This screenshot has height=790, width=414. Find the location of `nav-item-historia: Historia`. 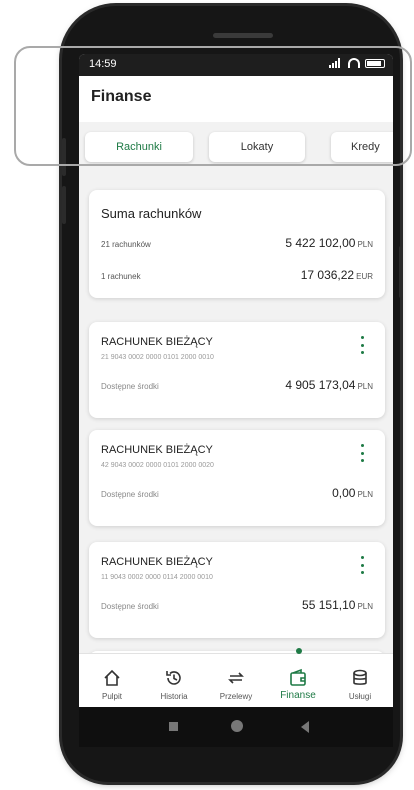

nav-item-historia: Historia is located at coordinates (174, 680).